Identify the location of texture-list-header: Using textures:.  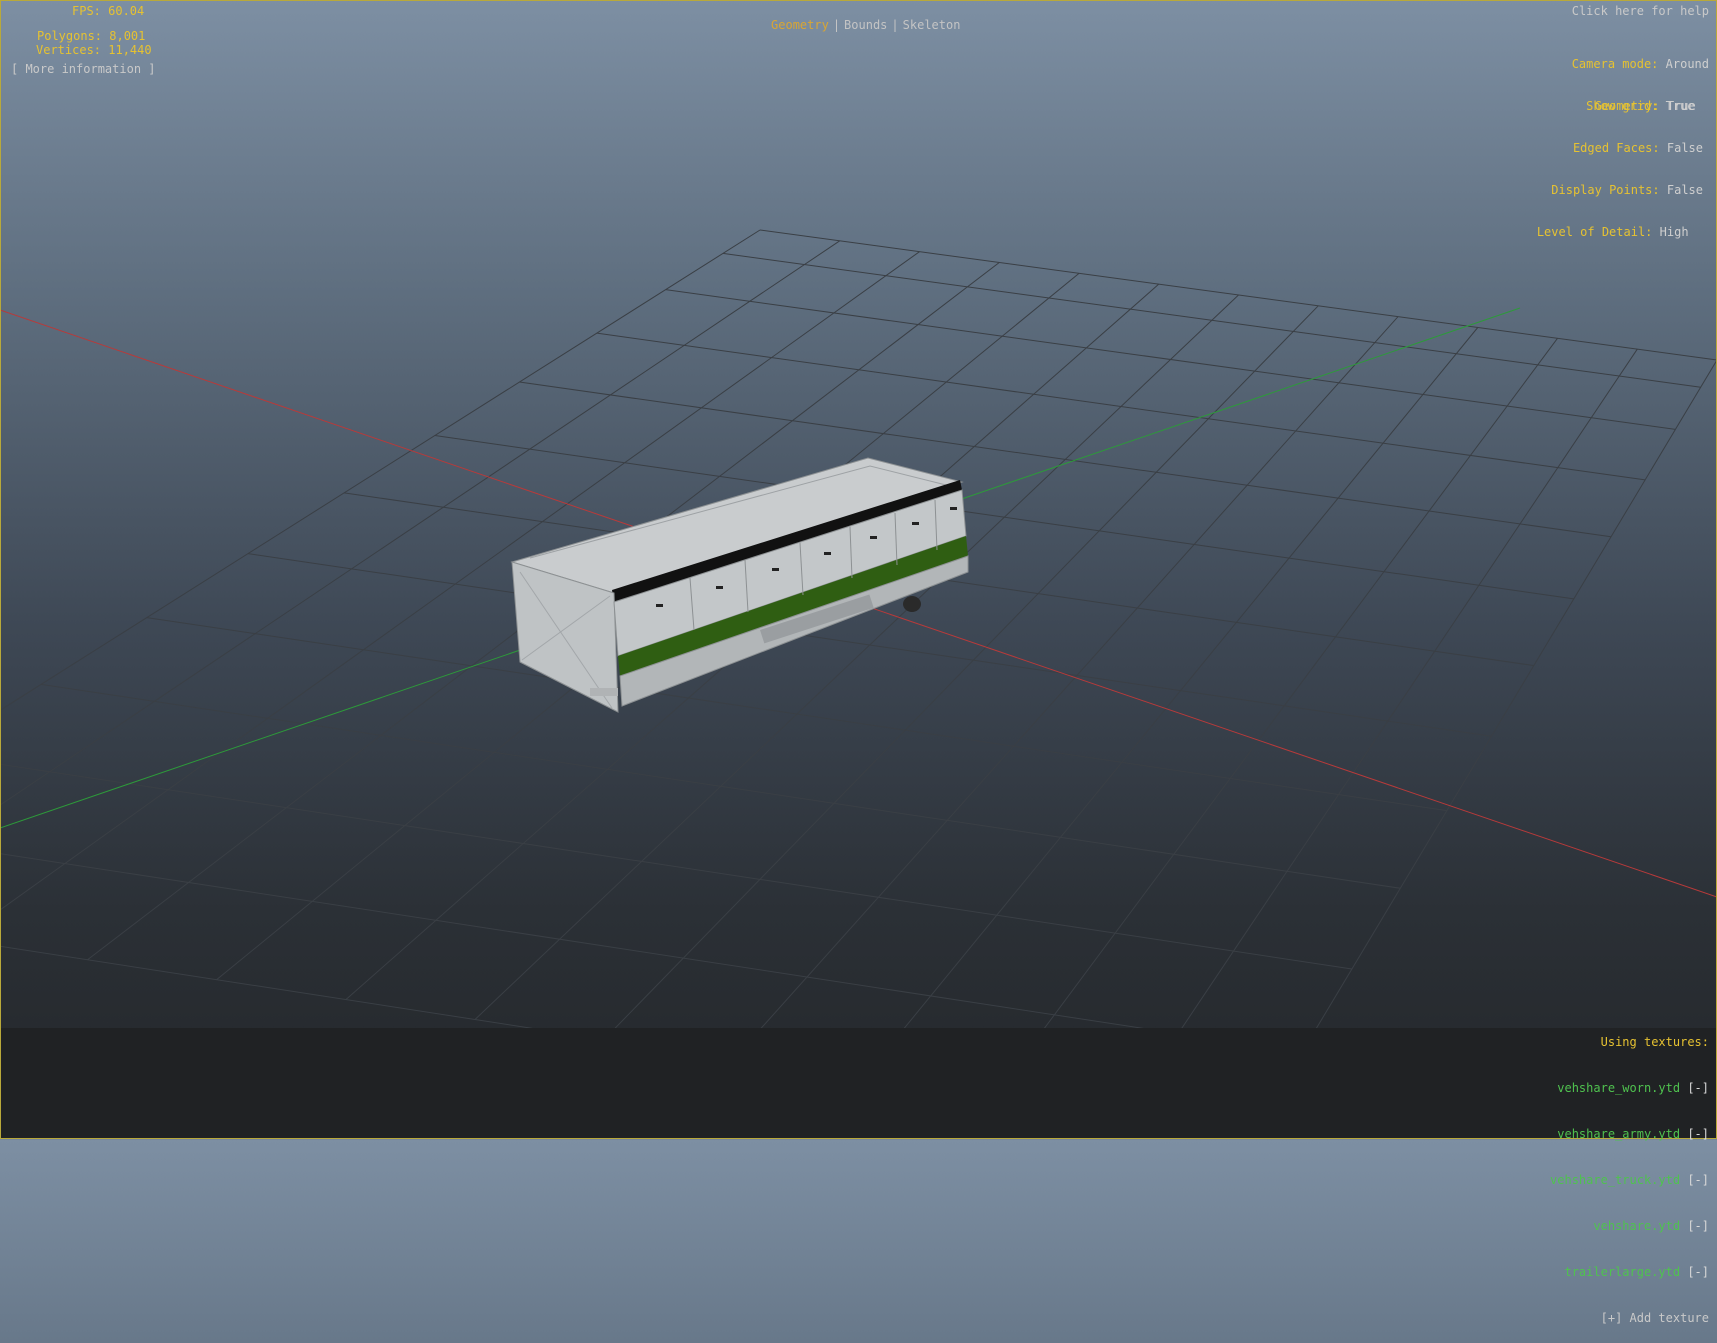
(1654, 1042).